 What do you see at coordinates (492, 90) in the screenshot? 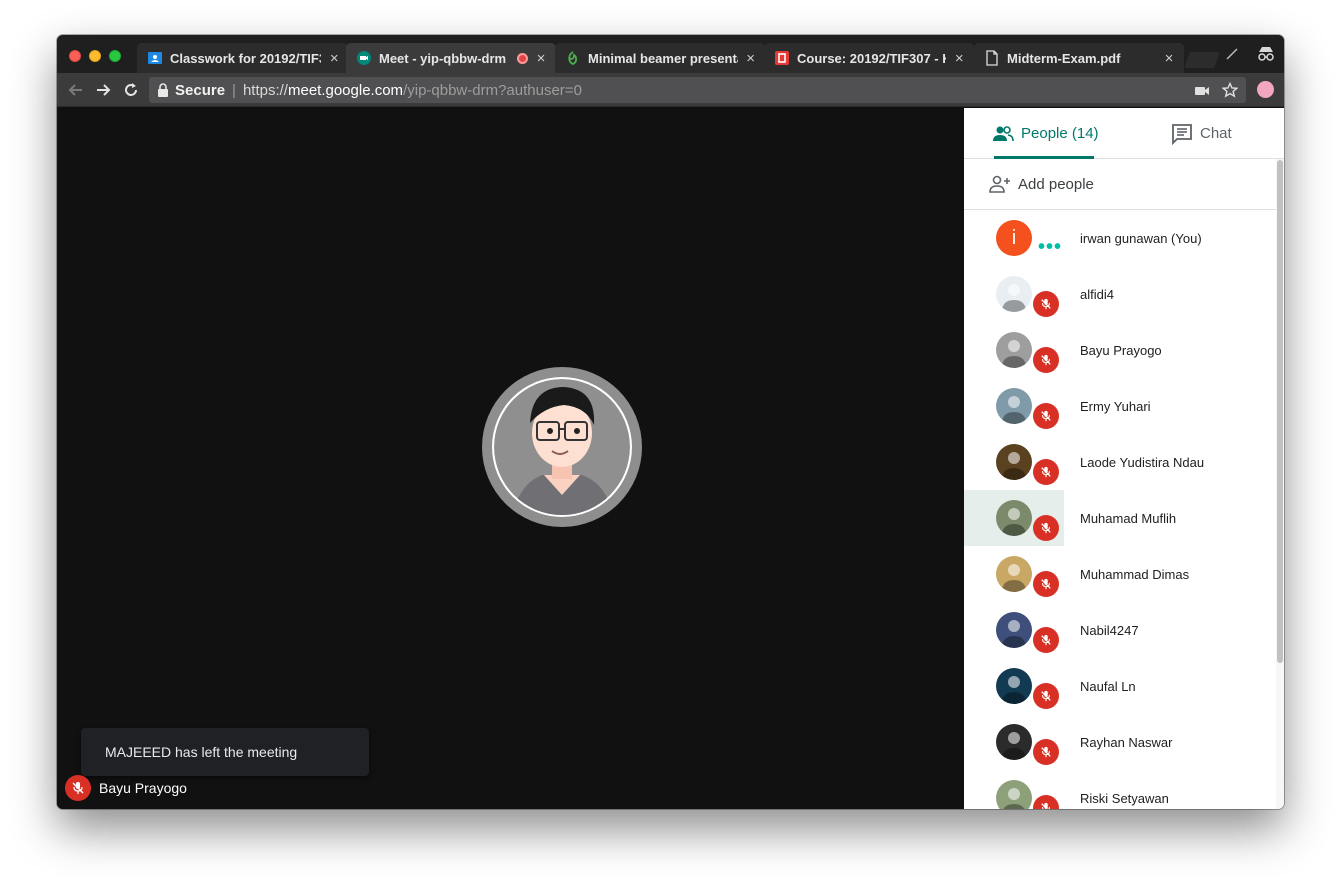
I see `url-path: /yip-qbbw-drm?authuser=0` at bounding box center [492, 90].